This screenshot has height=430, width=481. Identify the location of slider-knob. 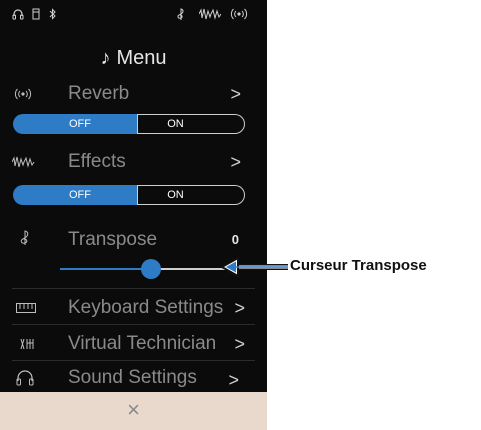
(151, 269).